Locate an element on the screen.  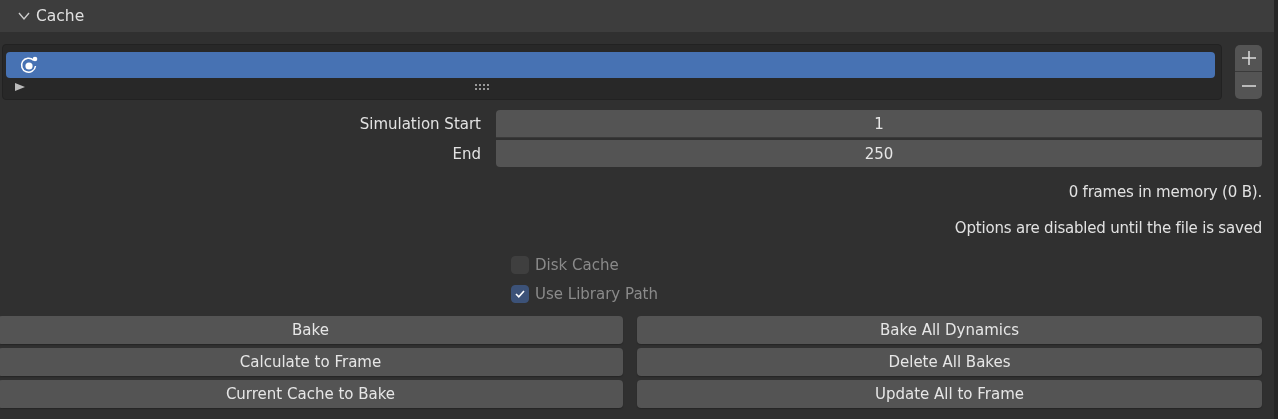
plus-icon is located at coordinates (1248, 58).